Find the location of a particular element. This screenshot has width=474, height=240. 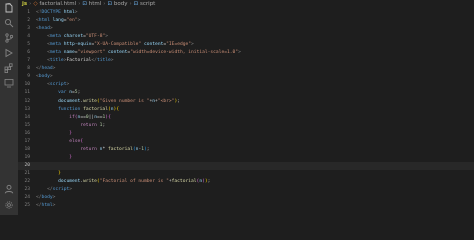

code-line: 15 return 1; is located at coordinates (246, 126).